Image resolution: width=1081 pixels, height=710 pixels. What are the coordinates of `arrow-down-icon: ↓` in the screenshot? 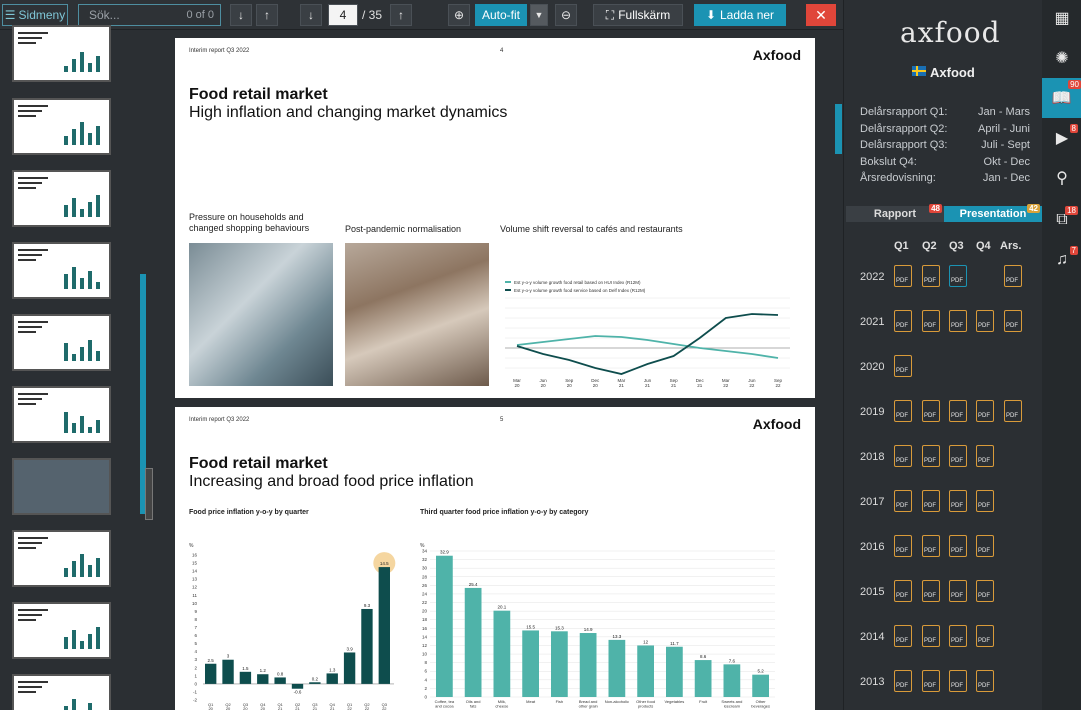 It's located at (311, 15).